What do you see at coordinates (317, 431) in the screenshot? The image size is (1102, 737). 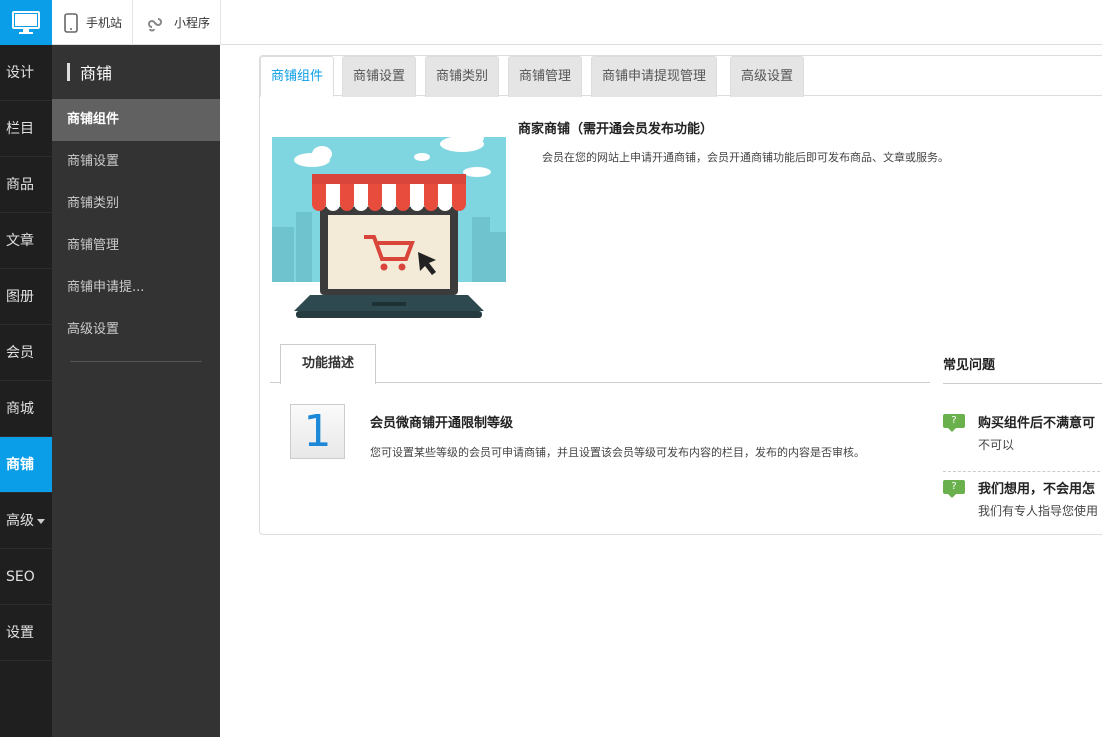 I see `step-number-badge: 1` at bounding box center [317, 431].